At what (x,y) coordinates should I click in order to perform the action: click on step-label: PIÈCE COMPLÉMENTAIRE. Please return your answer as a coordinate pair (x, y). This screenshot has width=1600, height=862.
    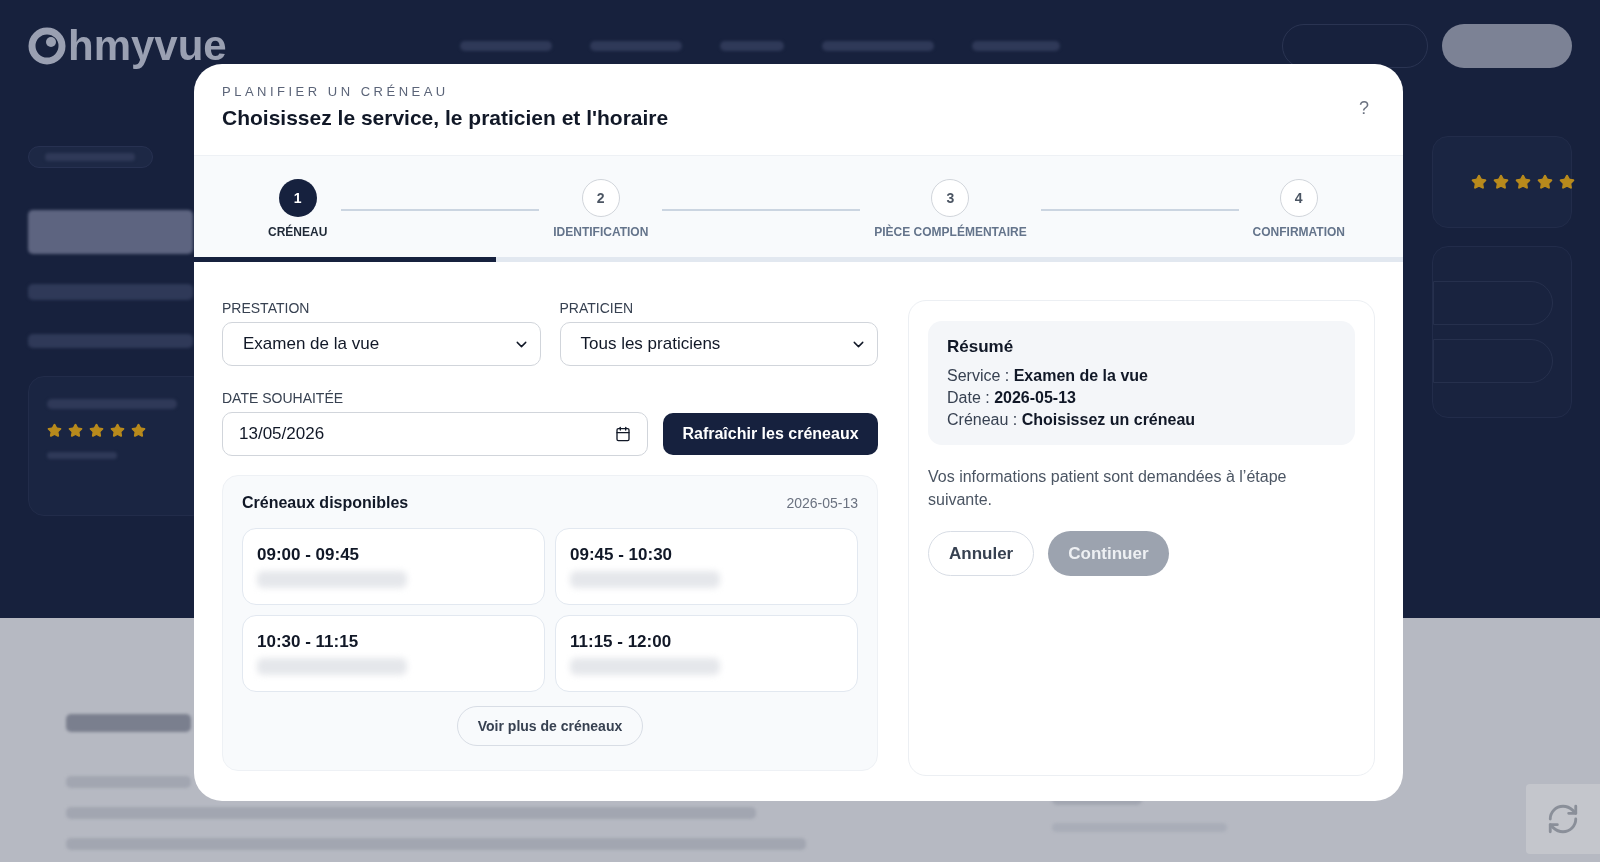
    Looking at the image, I should click on (950, 232).